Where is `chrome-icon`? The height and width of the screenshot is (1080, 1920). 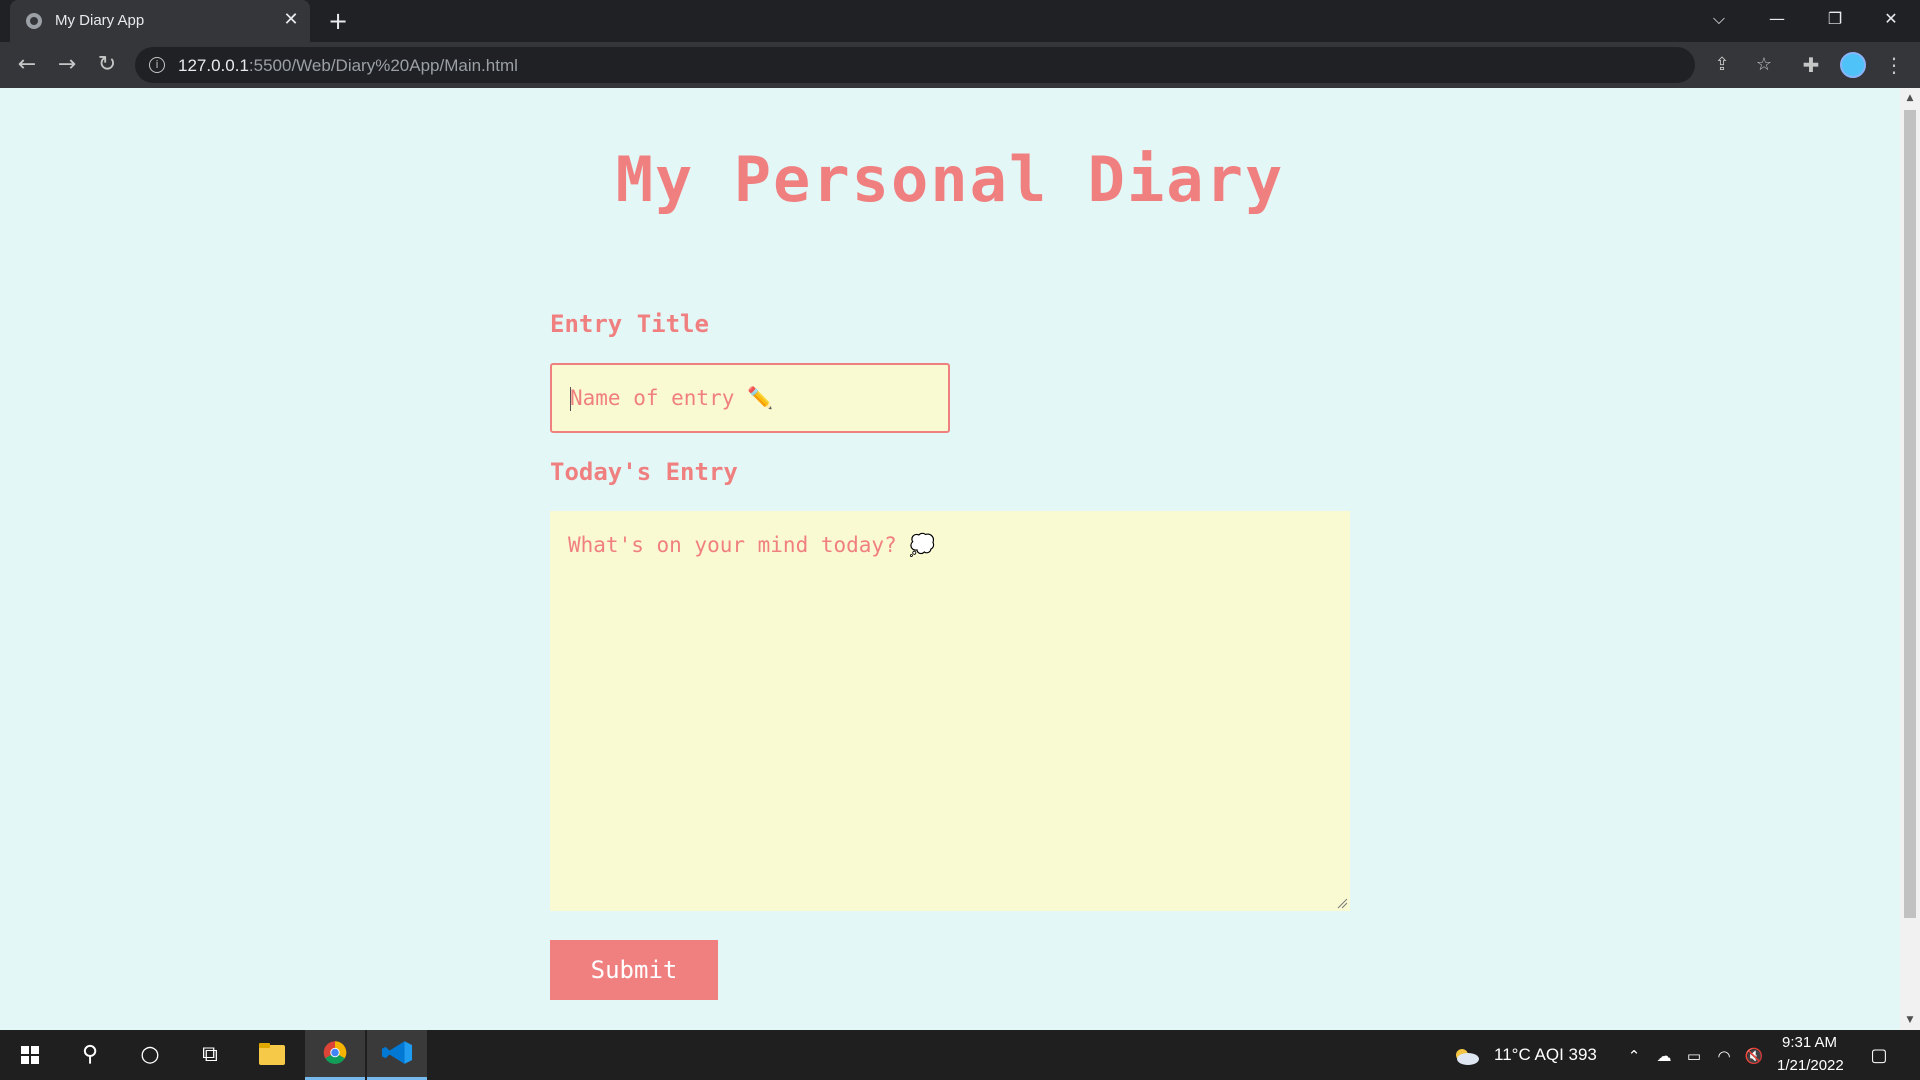
chrome-icon is located at coordinates (335, 1055).